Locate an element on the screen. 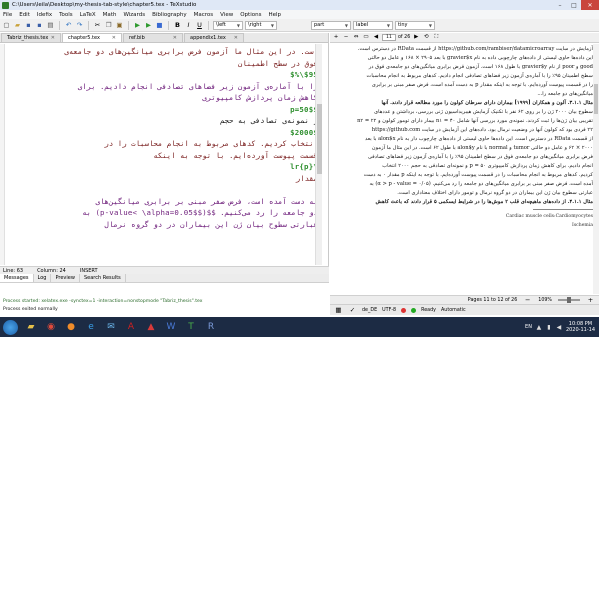  acrobat-icon: A is located at coordinates (131, 327).